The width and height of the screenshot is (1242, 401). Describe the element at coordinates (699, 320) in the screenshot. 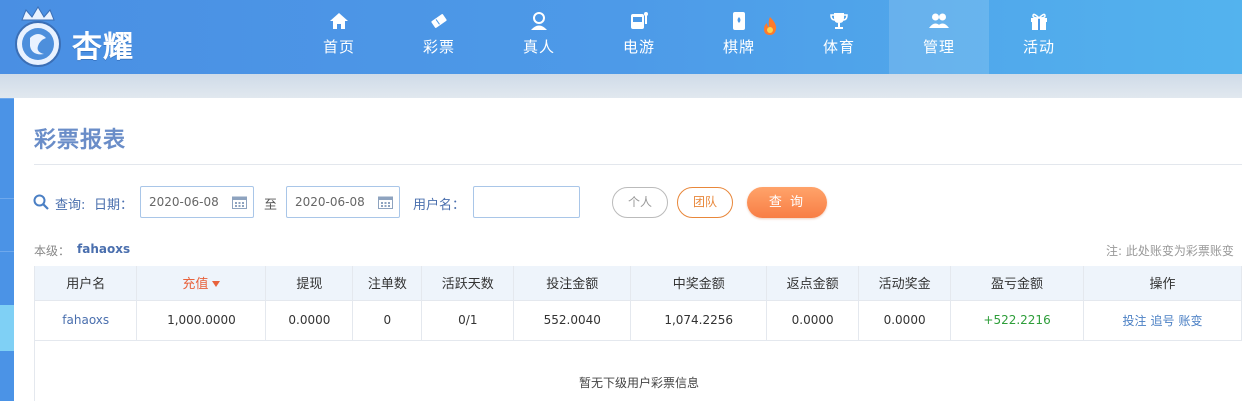

I see `cell-win-amount: 1,074.2256` at that location.